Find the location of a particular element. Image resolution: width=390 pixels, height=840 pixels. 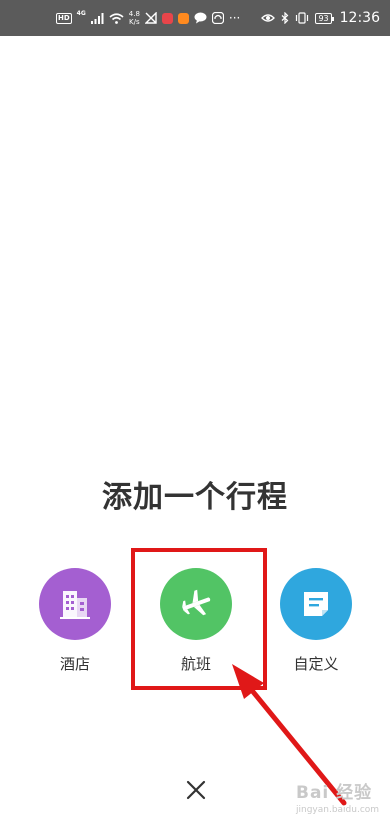

watermark: Bai 经验 jingyan.baidu.com is located at coordinates (343, 796).